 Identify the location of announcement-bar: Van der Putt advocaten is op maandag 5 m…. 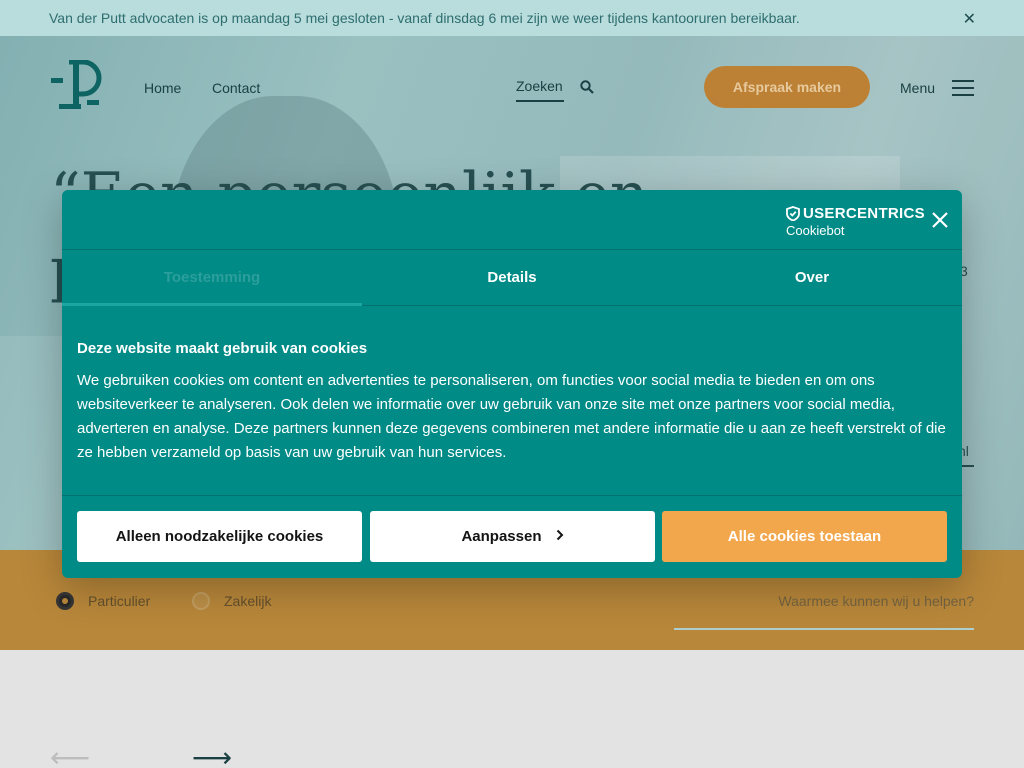
(512, 18).